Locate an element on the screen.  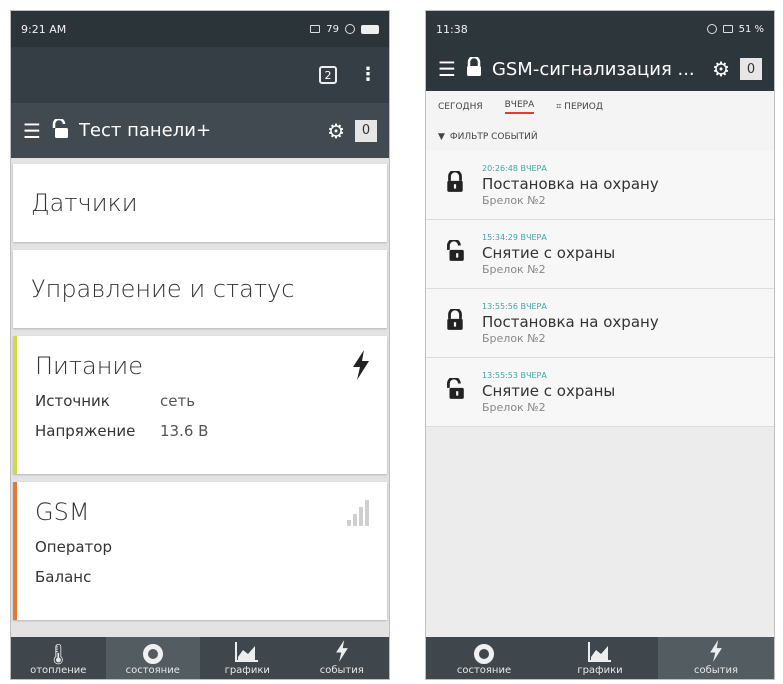
row-key: Оператор is located at coordinates (73, 547).